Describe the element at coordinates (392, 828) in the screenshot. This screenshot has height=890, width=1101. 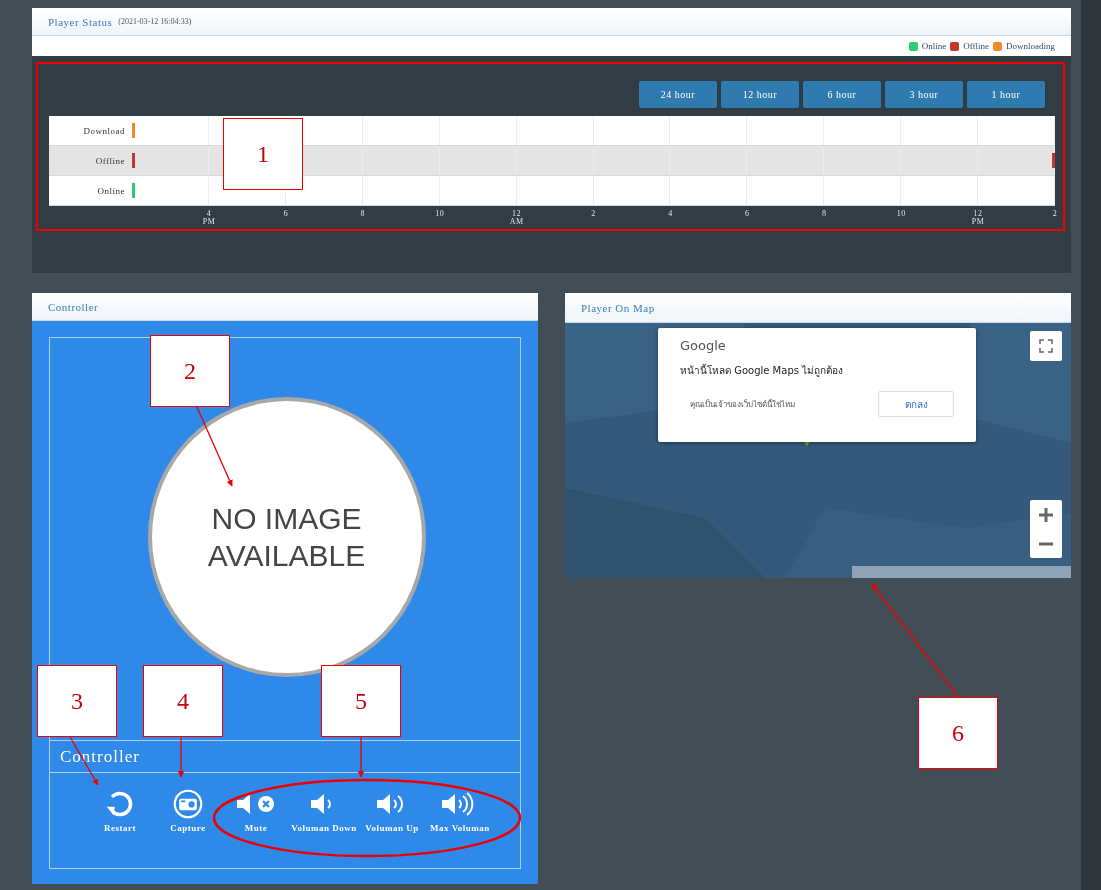
I see `control-button: Voluman Up` at that location.